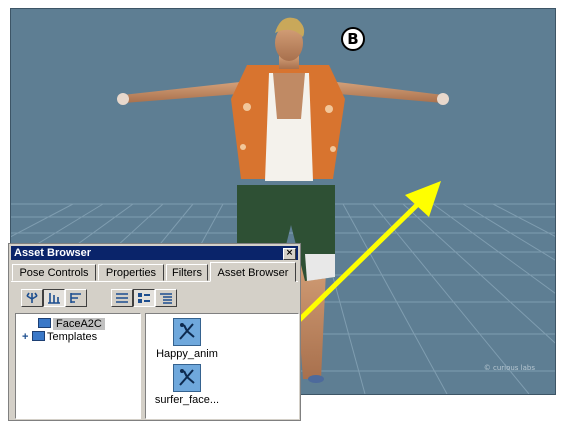 This screenshot has height=421, width=565. I want to click on asset-item: Happy_anim, so click(187, 339).